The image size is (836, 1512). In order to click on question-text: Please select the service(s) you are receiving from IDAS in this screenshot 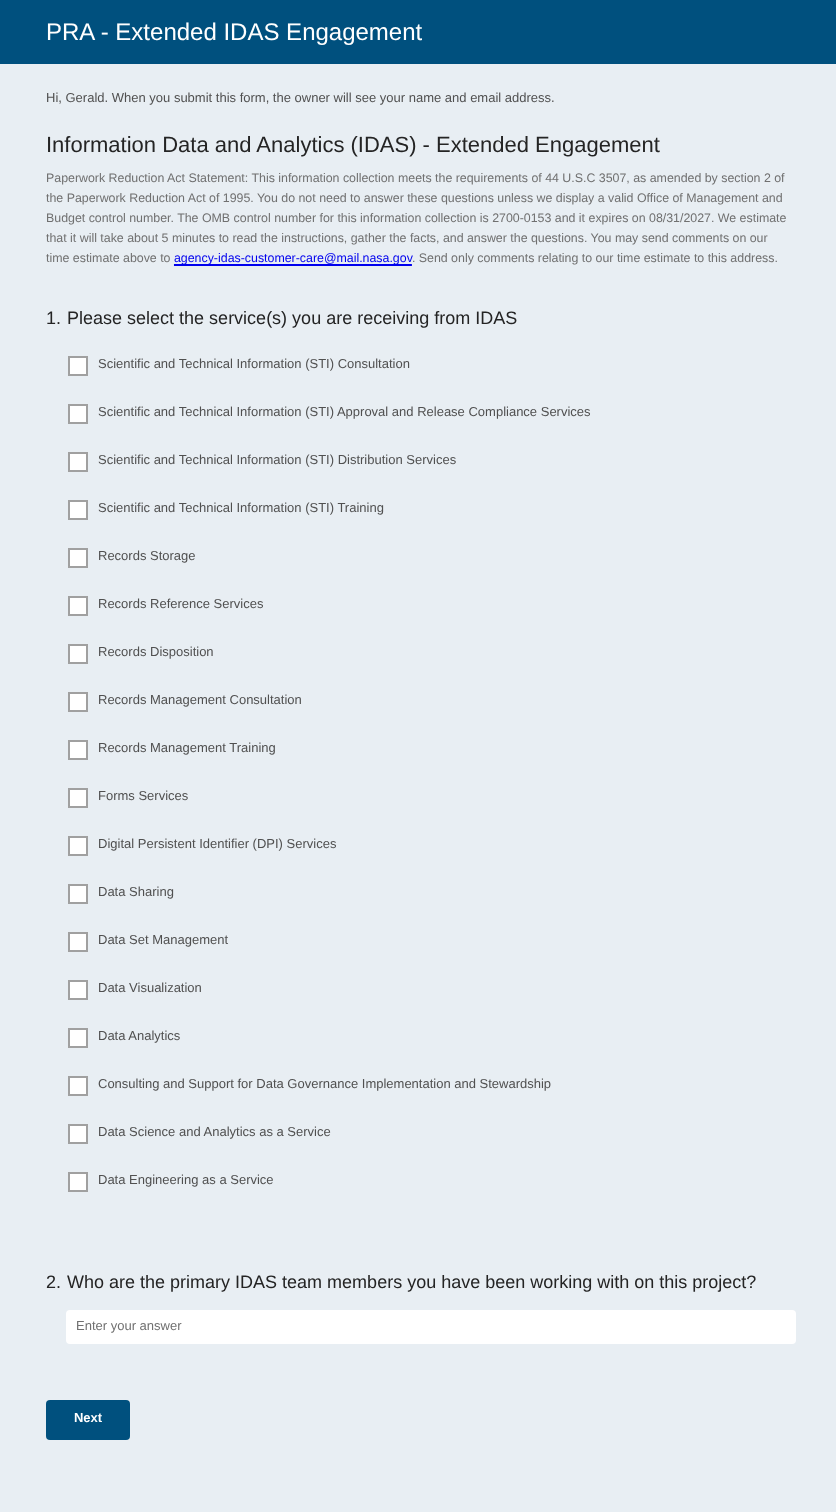, I will do `click(292, 319)`.